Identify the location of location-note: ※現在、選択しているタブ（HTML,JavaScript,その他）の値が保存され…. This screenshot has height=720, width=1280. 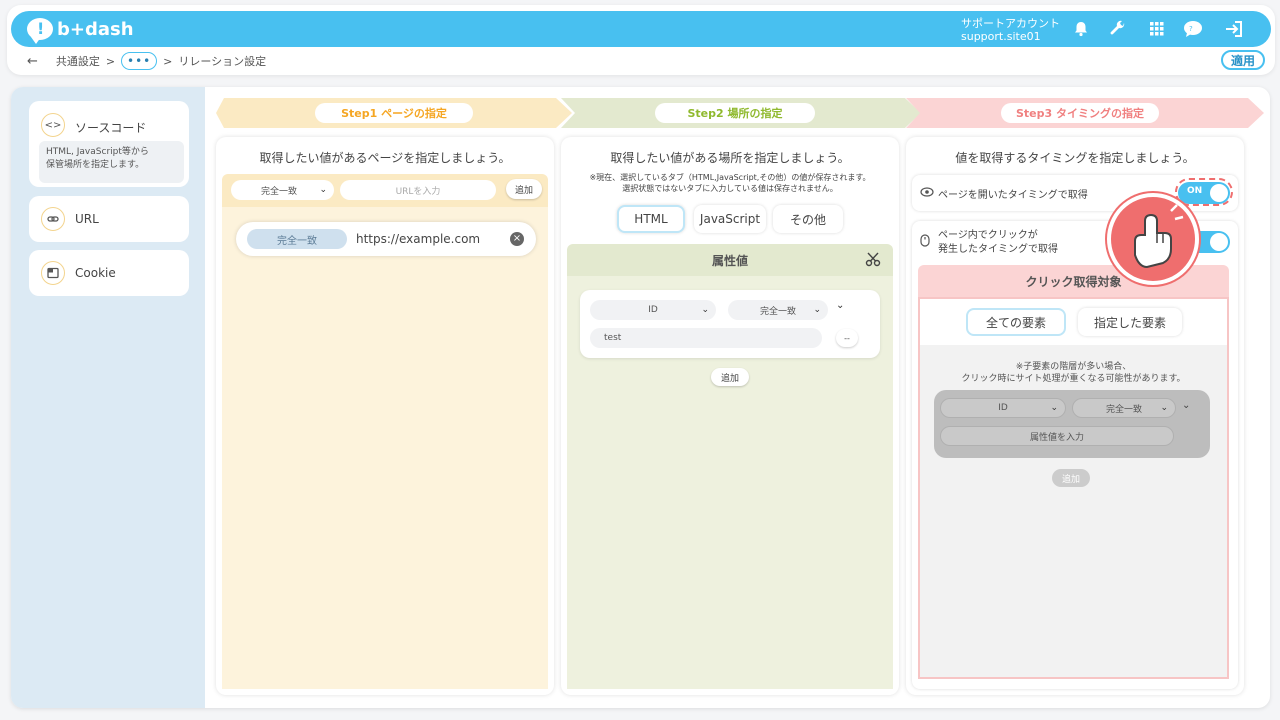
(730, 183).